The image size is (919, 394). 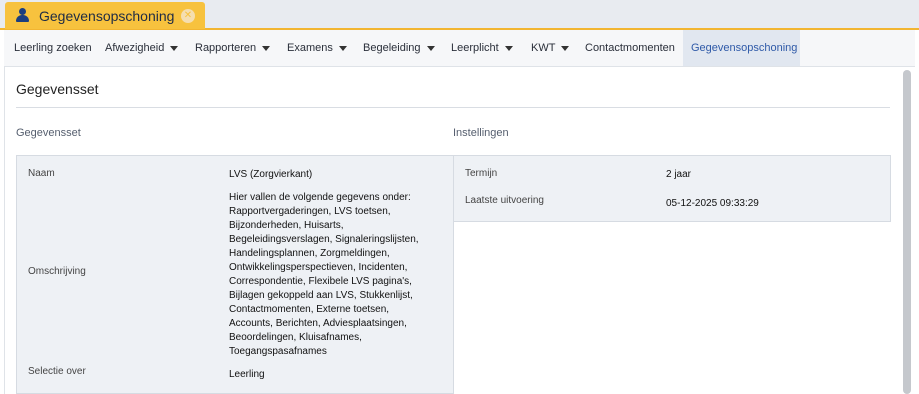 I want to click on divider, so click(x=453, y=107).